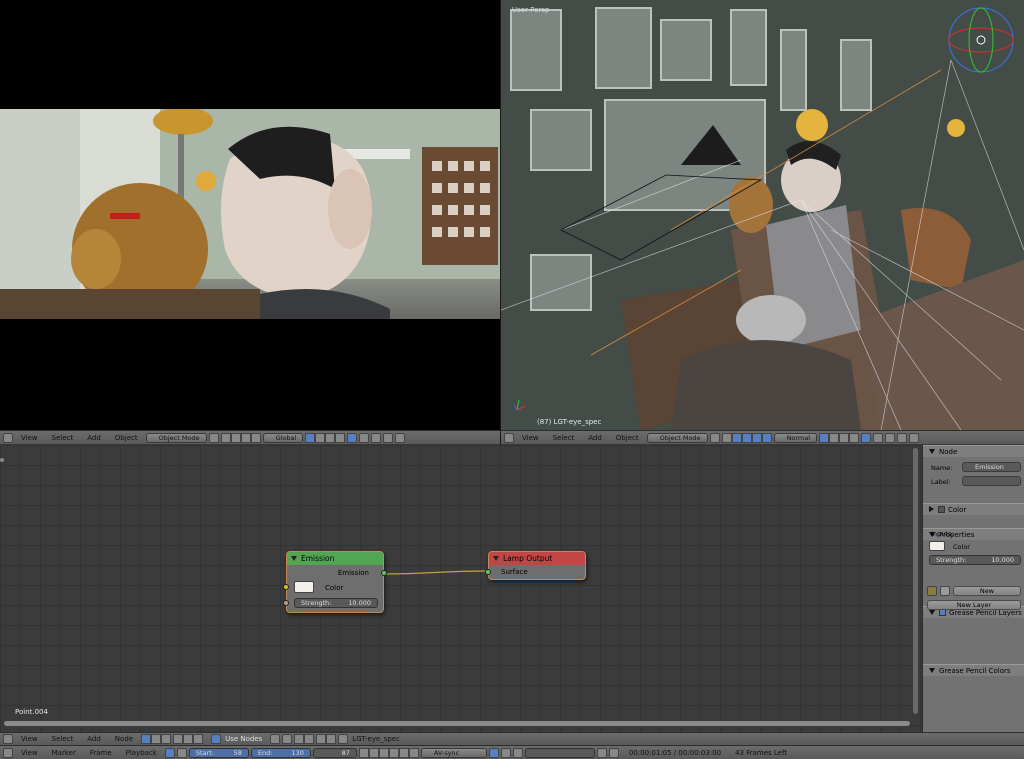 The height and width of the screenshot is (759, 1024). Describe the element at coordinates (287, 739) in the screenshot. I see `backdrop-icon` at that location.